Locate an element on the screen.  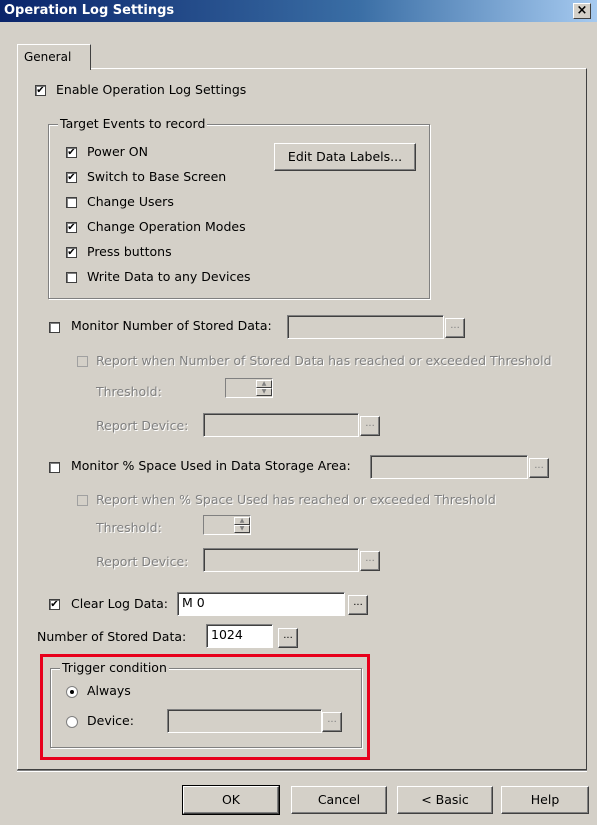
threshold-space-label: Threshold: is located at coordinates (129, 527).